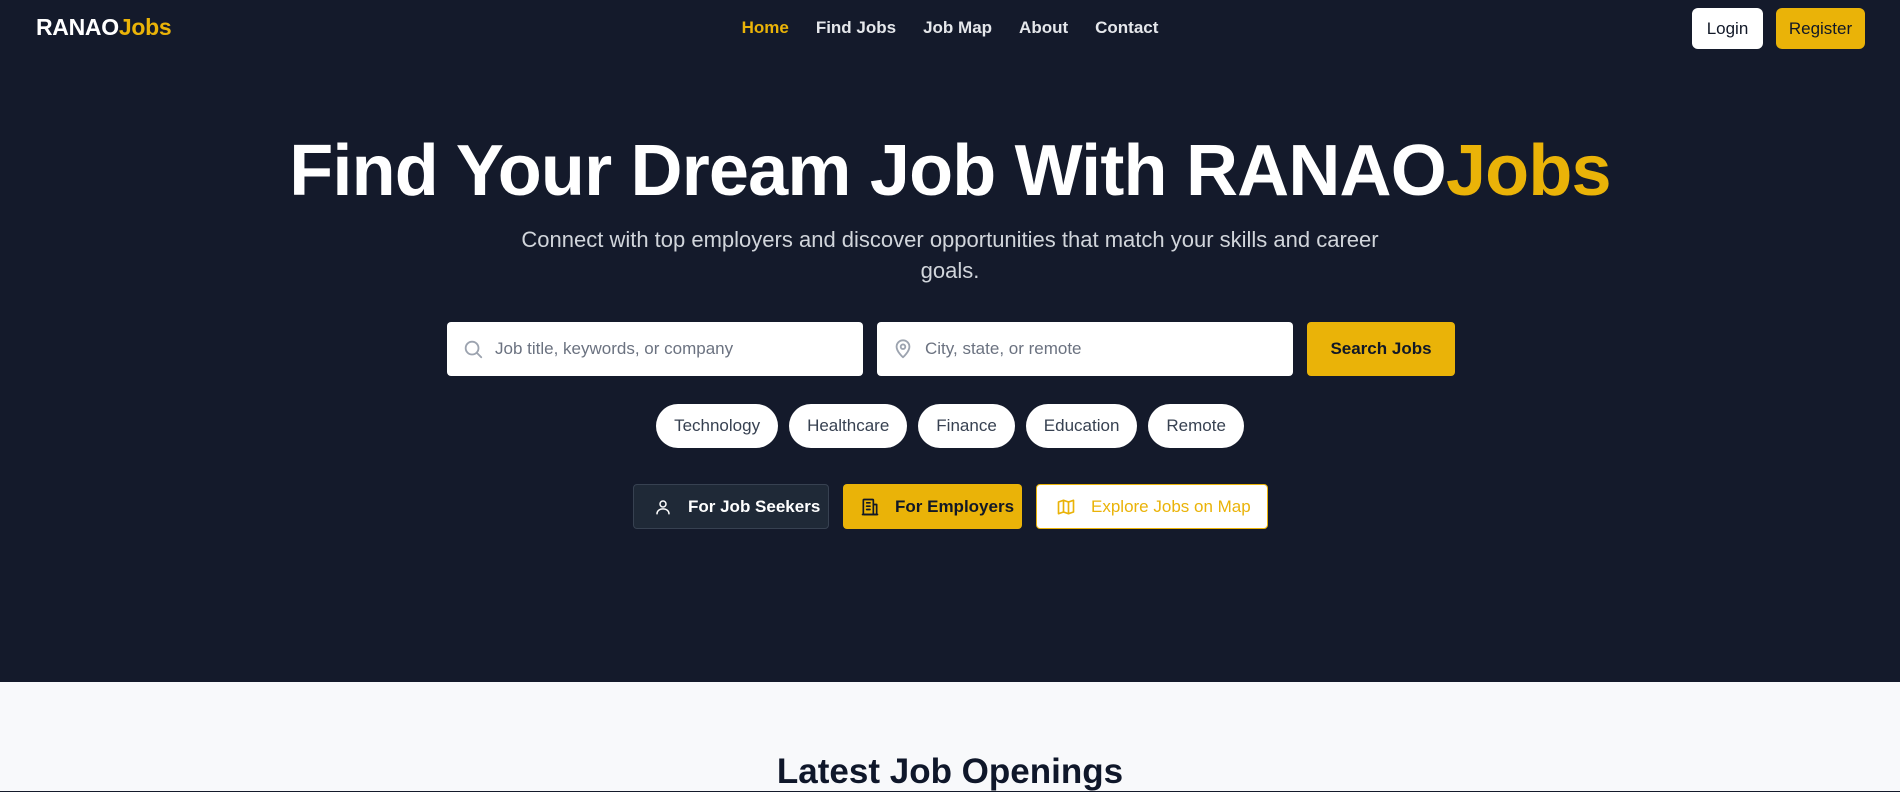  I want to click on search-jobs-button: Search Jobs, so click(1381, 349).